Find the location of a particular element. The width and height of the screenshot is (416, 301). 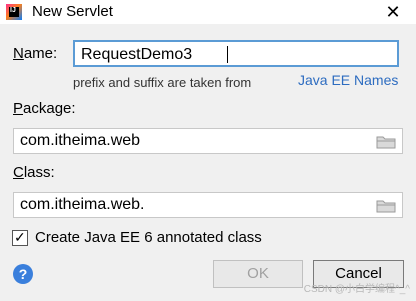

checkmark-icon: ✓ is located at coordinates (20, 237).